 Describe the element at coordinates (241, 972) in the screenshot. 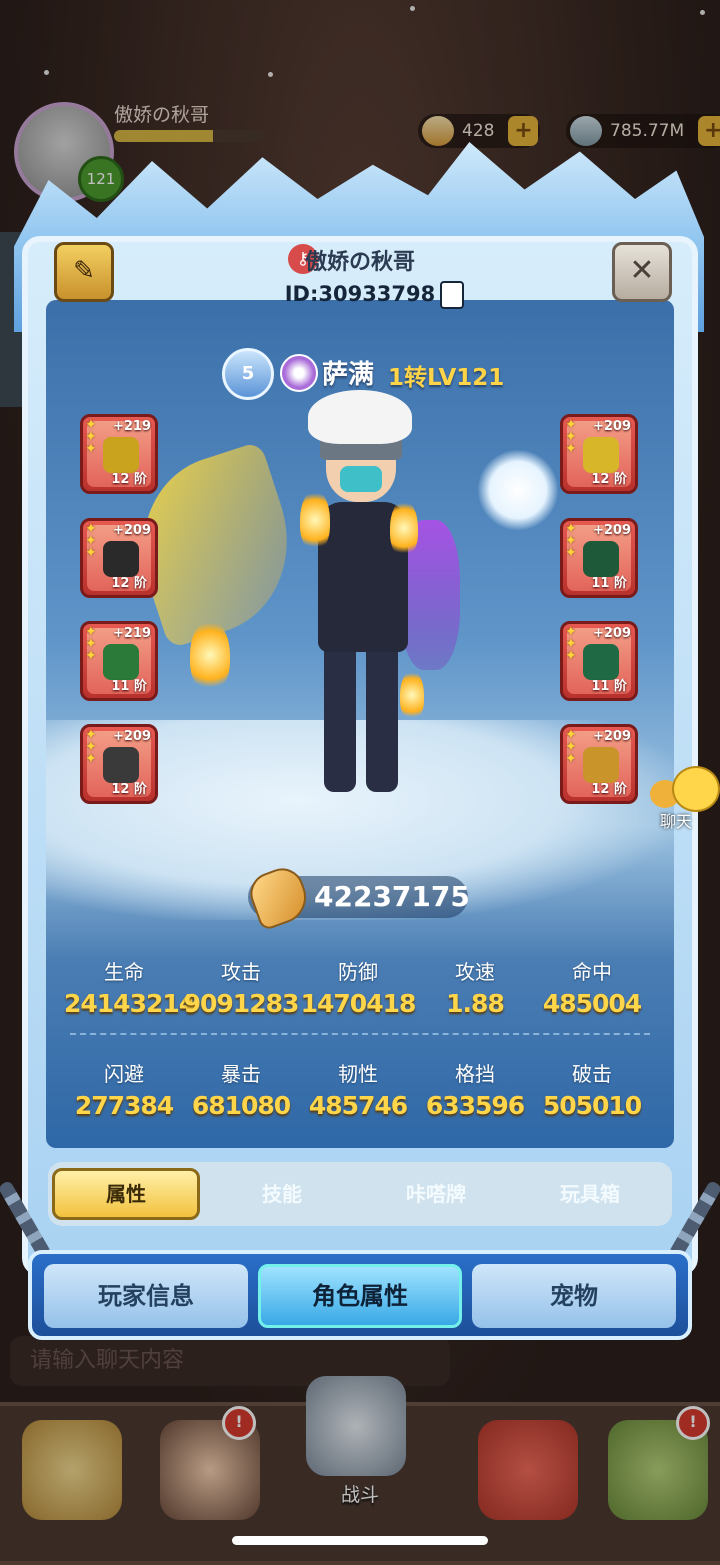

I see `stat-label: 攻击` at that location.